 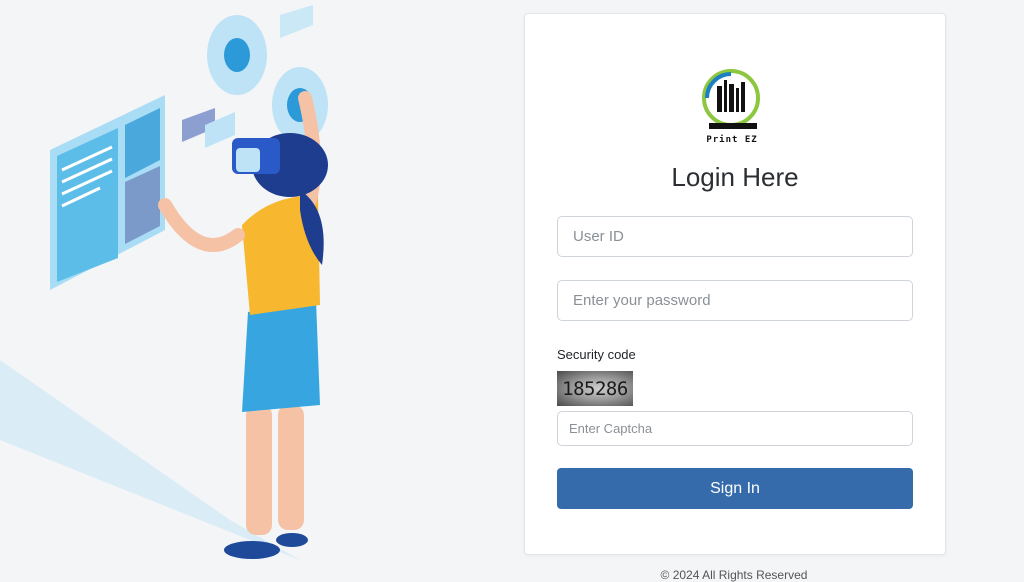 I want to click on logo-mark-icon, so click(x=731, y=99).